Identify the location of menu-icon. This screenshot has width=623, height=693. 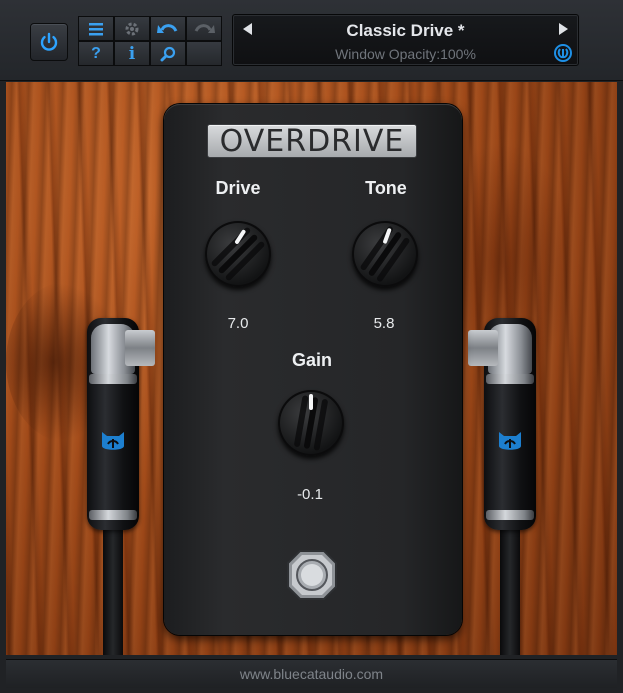
(96, 28).